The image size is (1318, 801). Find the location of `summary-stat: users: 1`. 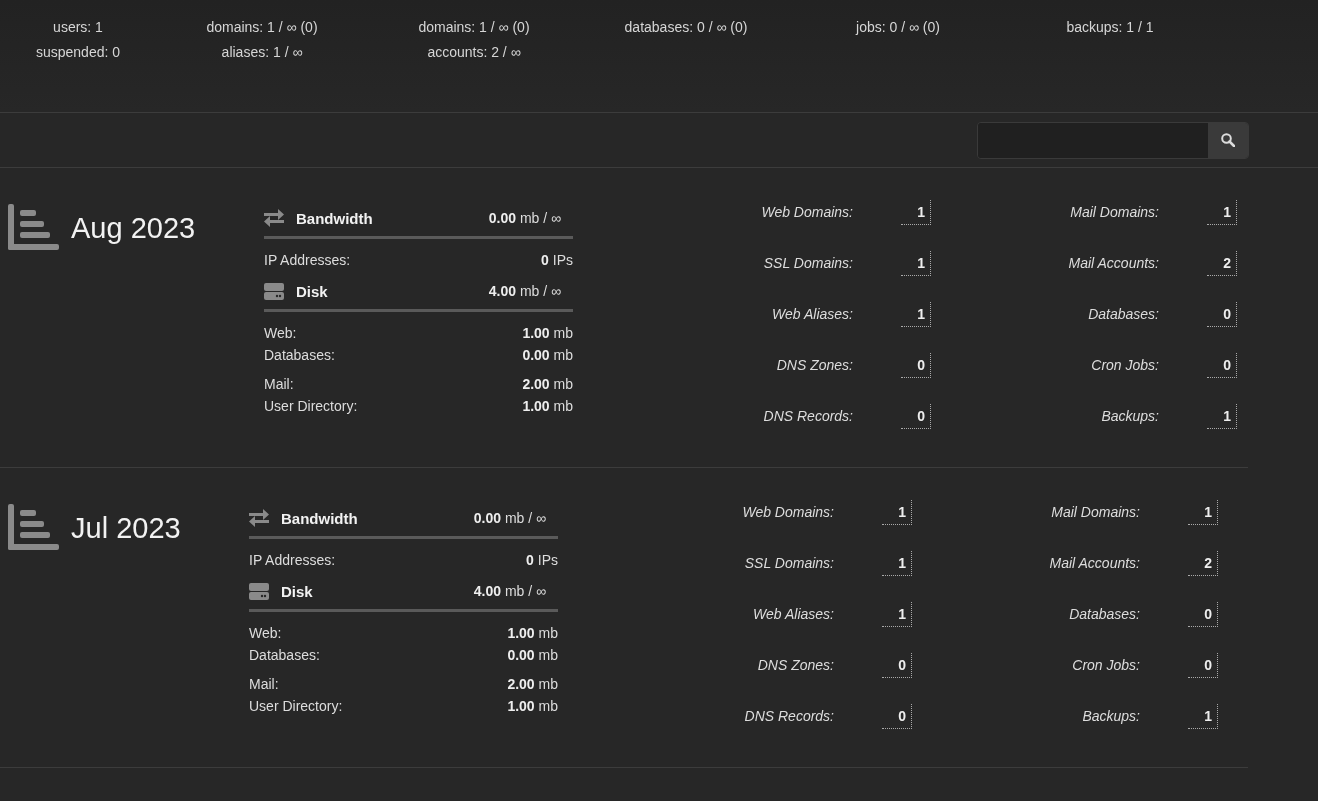

summary-stat: users: 1 is located at coordinates (78, 27).